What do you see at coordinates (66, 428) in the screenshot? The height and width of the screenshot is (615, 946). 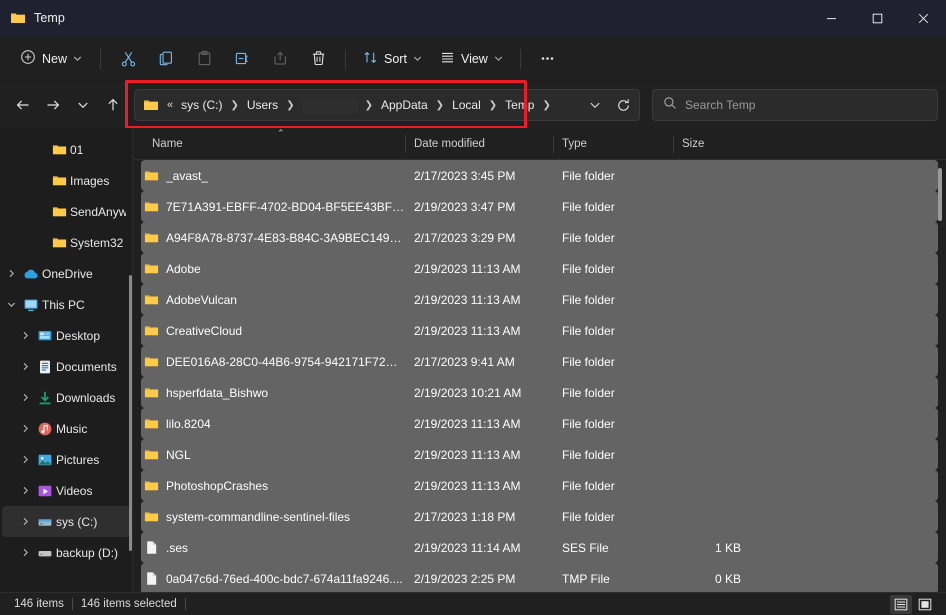 I see `sidebar-item-music: Music` at bounding box center [66, 428].